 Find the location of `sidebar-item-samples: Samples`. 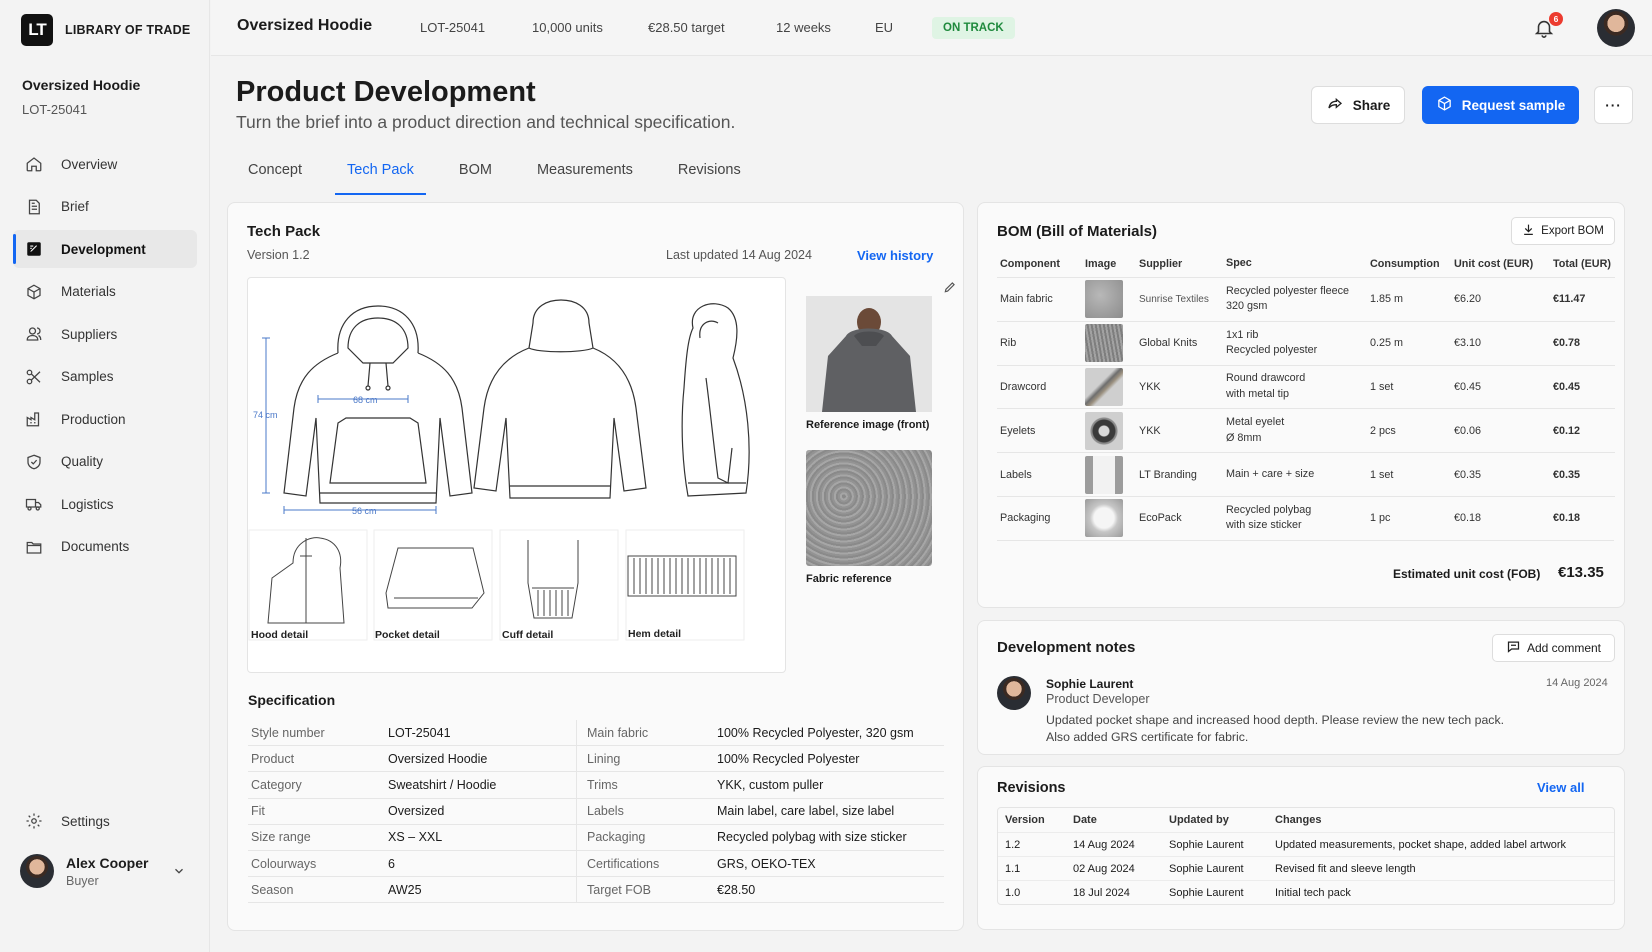

sidebar-item-samples: Samples is located at coordinates (105, 377).